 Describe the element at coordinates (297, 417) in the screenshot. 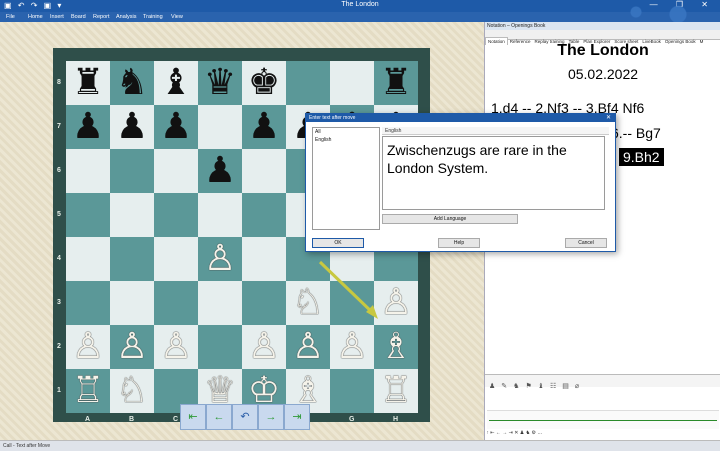

I see `go-to-end-button: ⇥` at that location.